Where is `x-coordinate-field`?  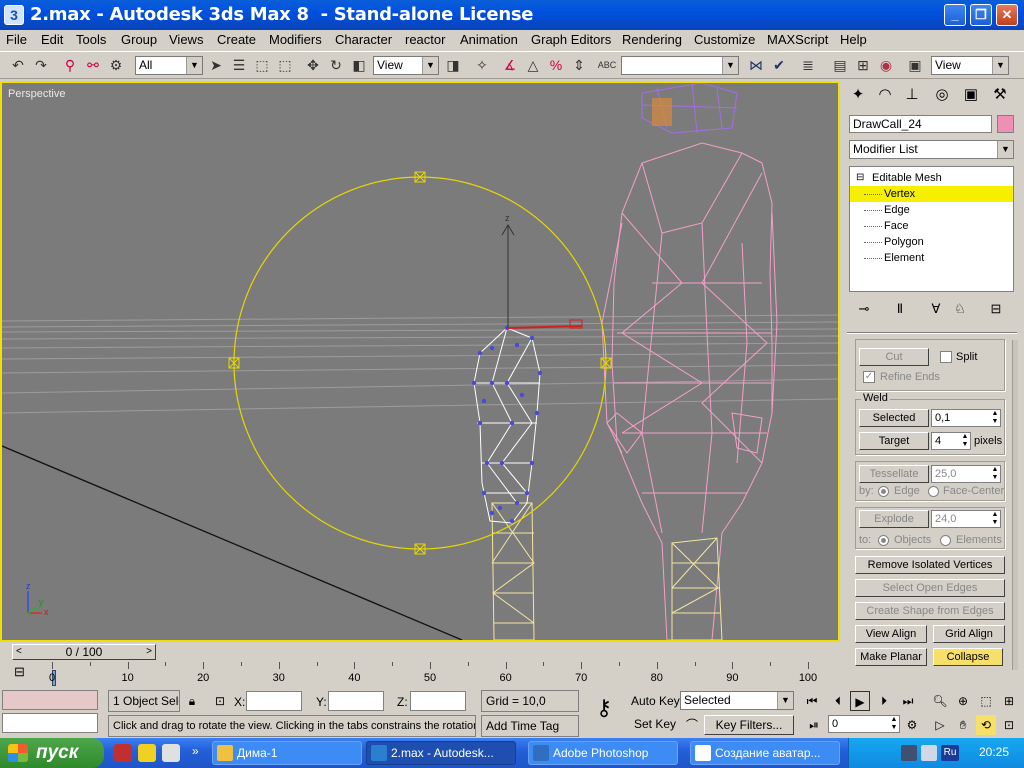
x-coordinate-field is located at coordinates (274, 701).